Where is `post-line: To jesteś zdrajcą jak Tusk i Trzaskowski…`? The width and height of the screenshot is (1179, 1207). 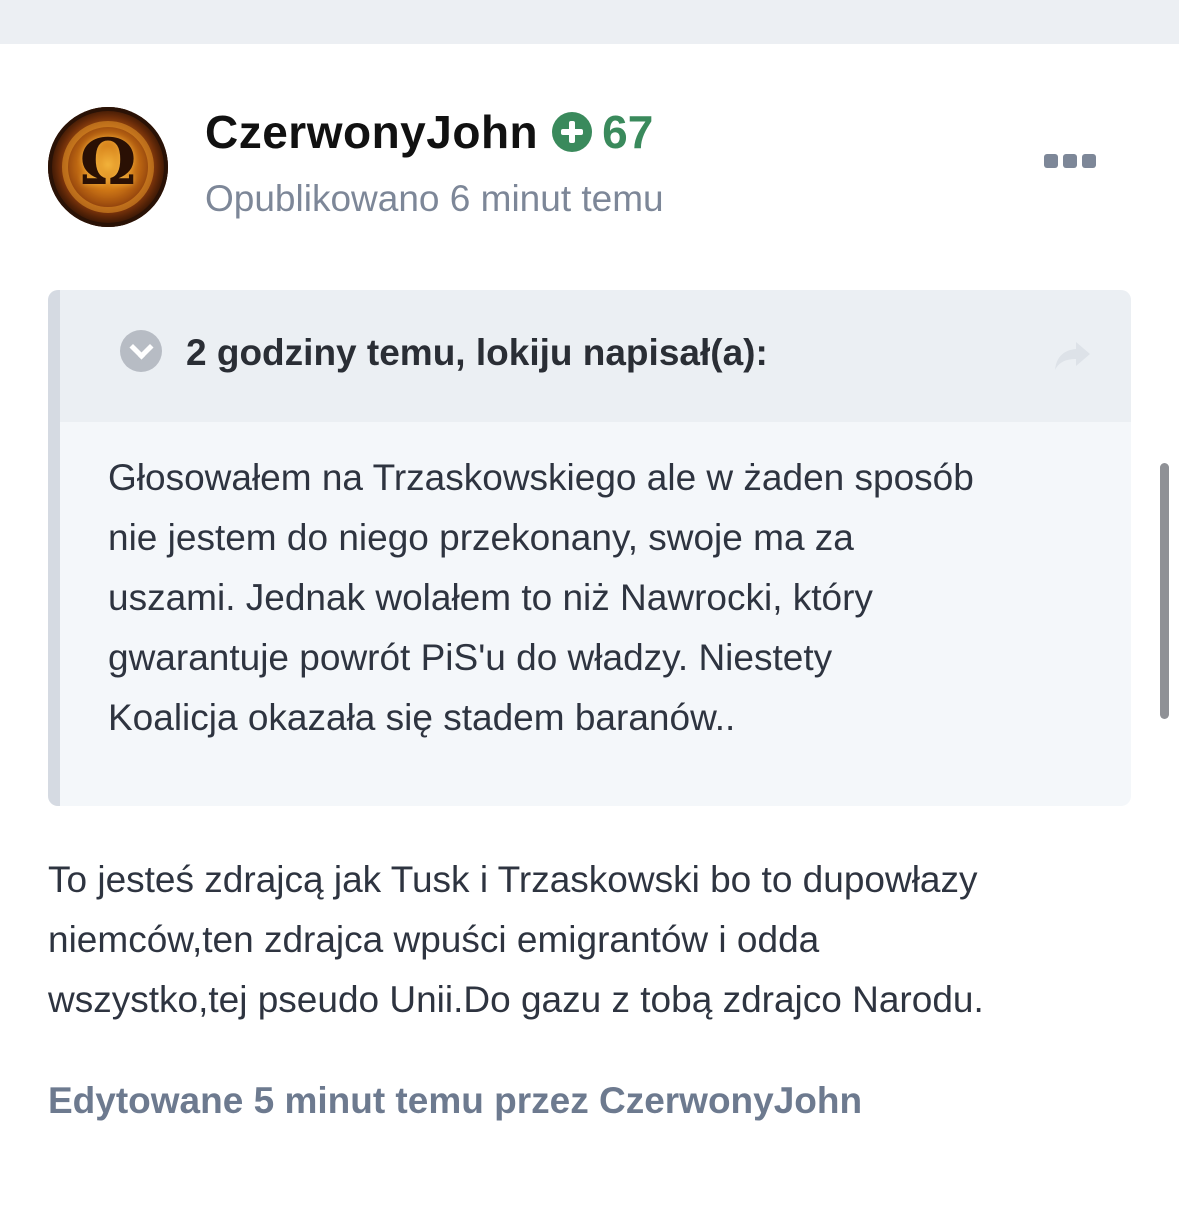
post-line: To jesteś zdrajcą jak Tusk i Trzaskowski… is located at coordinates (513, 879).